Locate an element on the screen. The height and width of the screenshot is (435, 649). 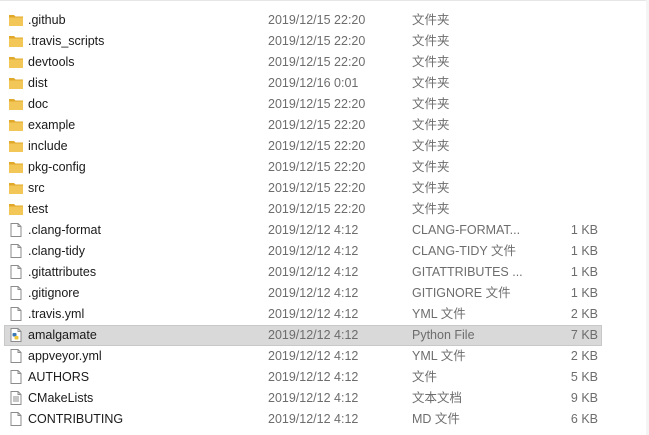
file-name: .clang-format is located at coordinates (64, 230).